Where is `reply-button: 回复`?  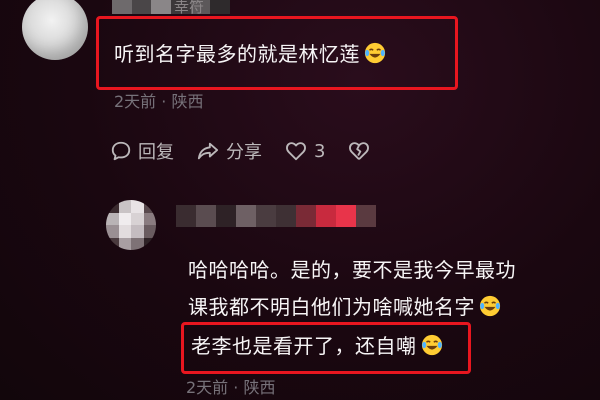 reply-button: 回复 is located at coordinates (142, 151).